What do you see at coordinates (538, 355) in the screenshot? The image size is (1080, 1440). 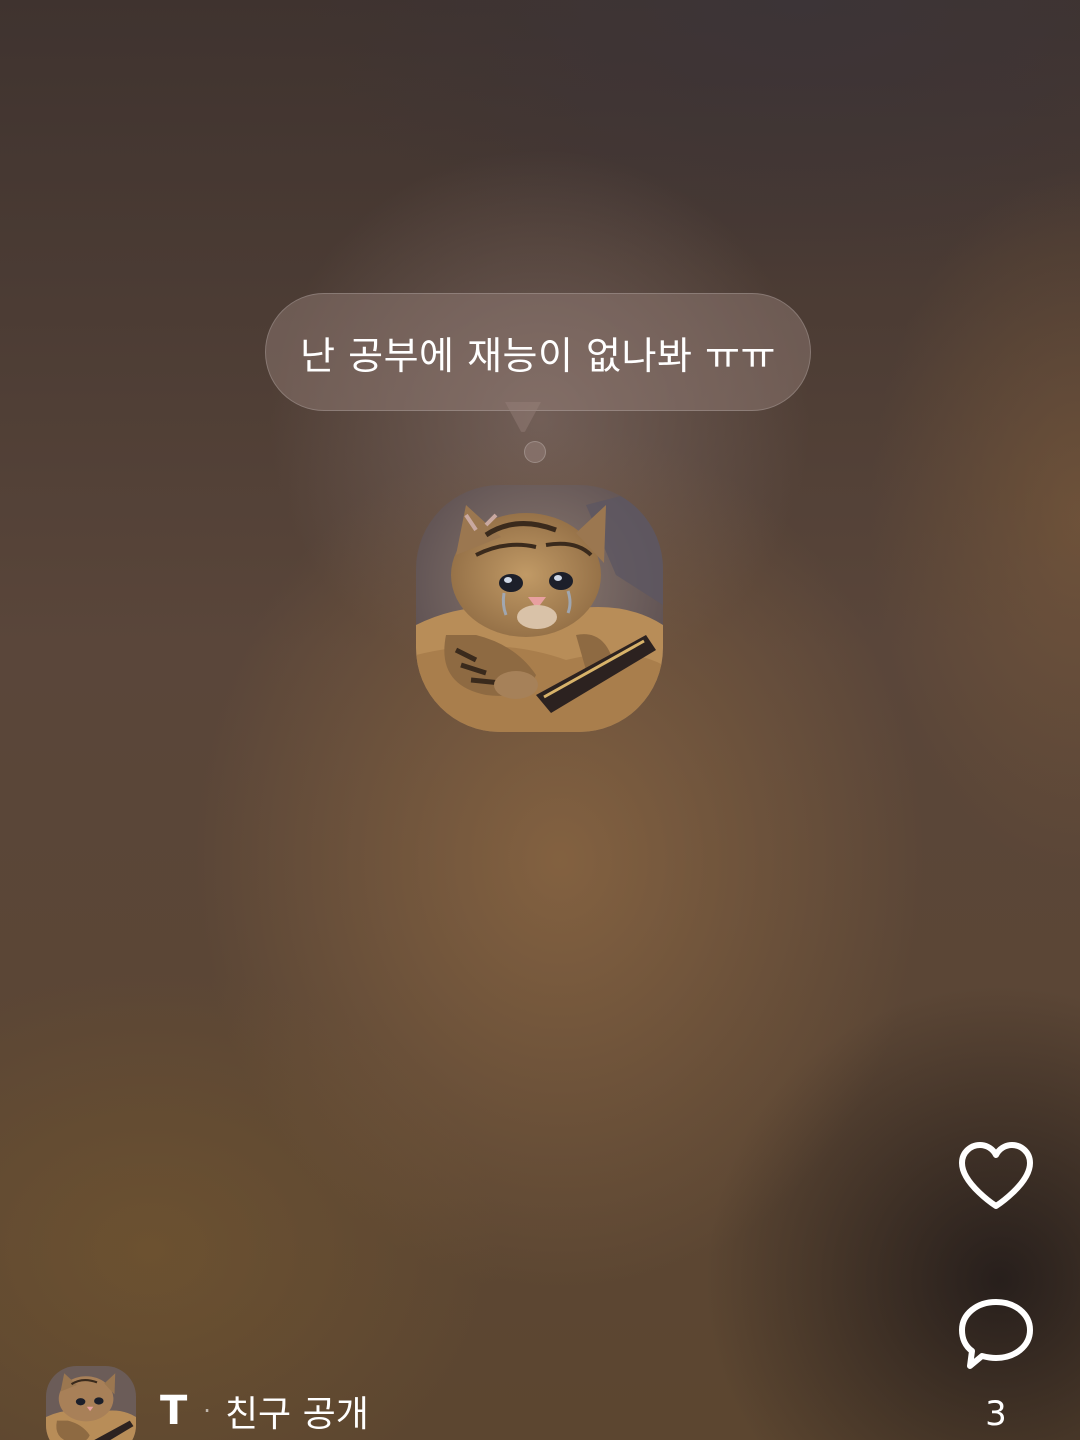 I see `status-text: 난 공부에 재능이 없나봐 ㅠㅠ` at bounding box center [538, 355].